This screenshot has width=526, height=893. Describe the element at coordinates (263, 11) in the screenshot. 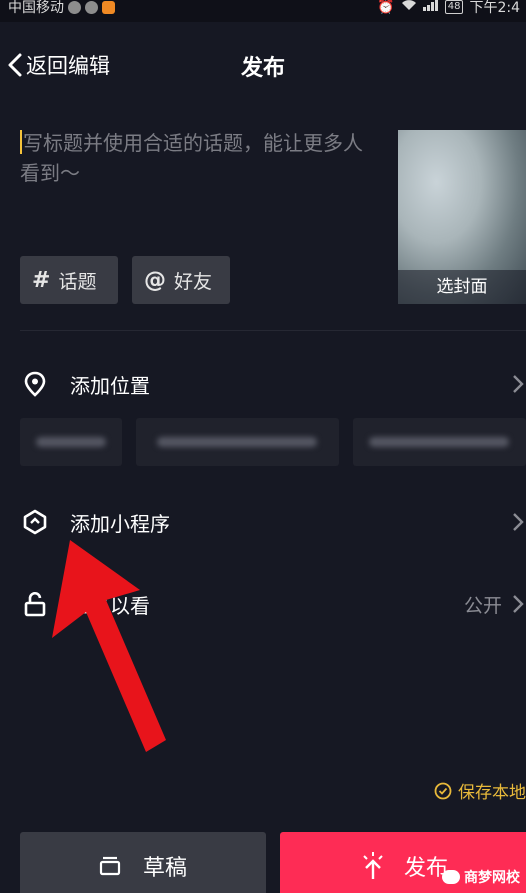

I see `status-bar: 中国移动 ⏰ 48 下午2:4` at that location.